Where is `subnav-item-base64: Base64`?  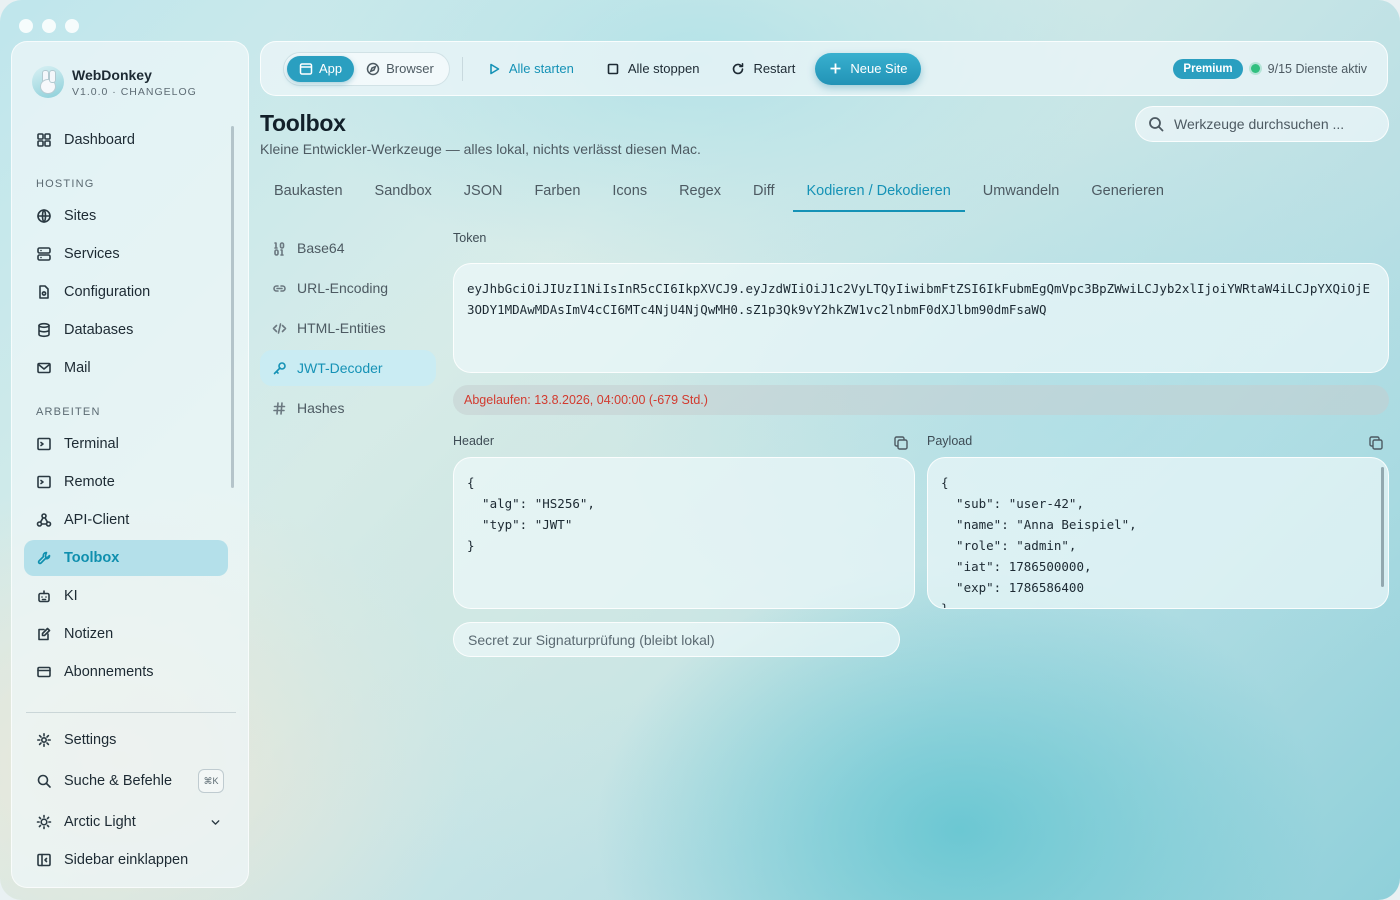 subnav-item-base64: Base64 is located at coordinates (348, 248).